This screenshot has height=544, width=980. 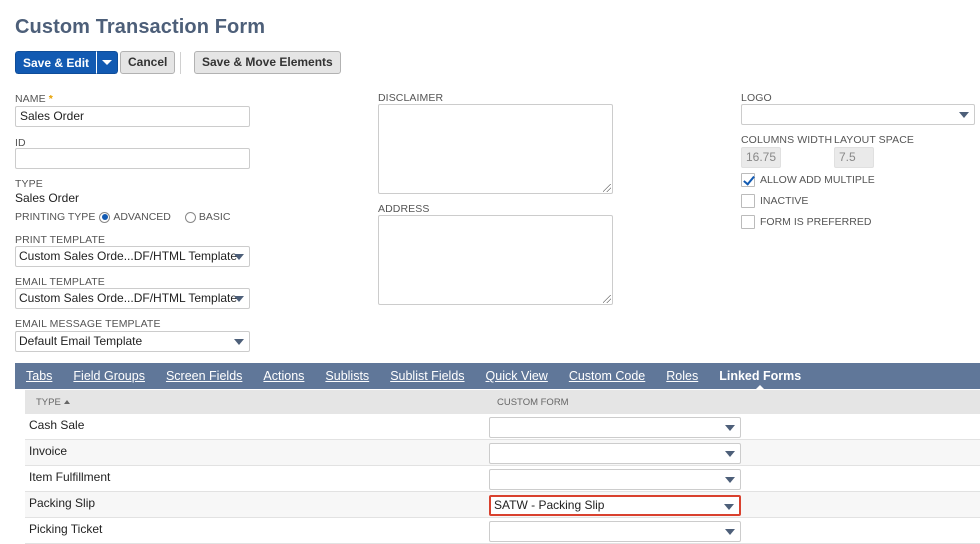 I want to click on allow-add-multiple-checkbox, so click(x=748, y=180).